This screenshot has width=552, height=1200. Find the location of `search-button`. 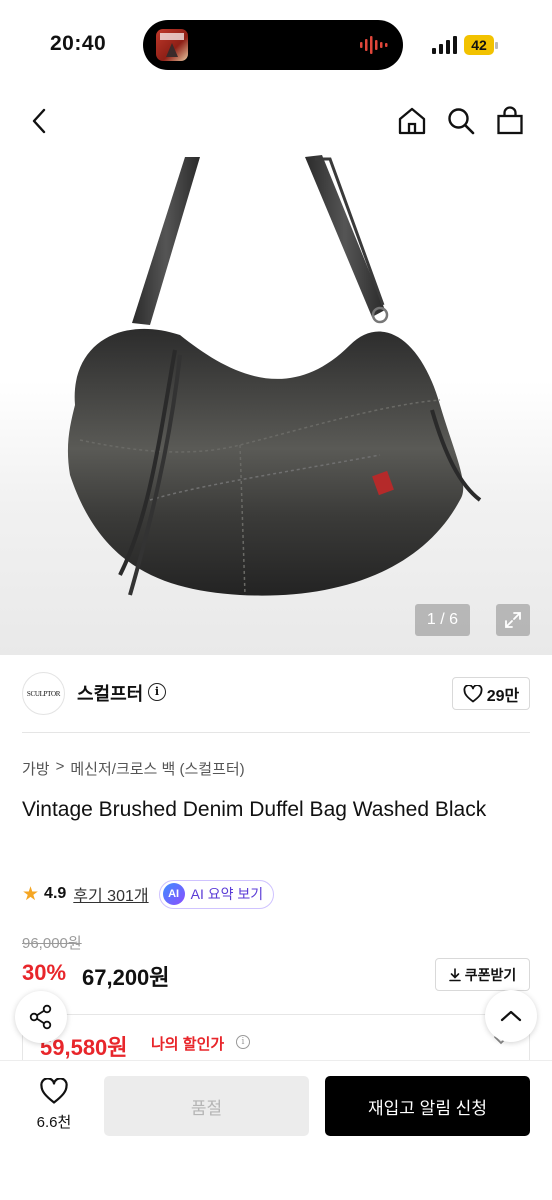

search-button is located at coordinates (461, 121).